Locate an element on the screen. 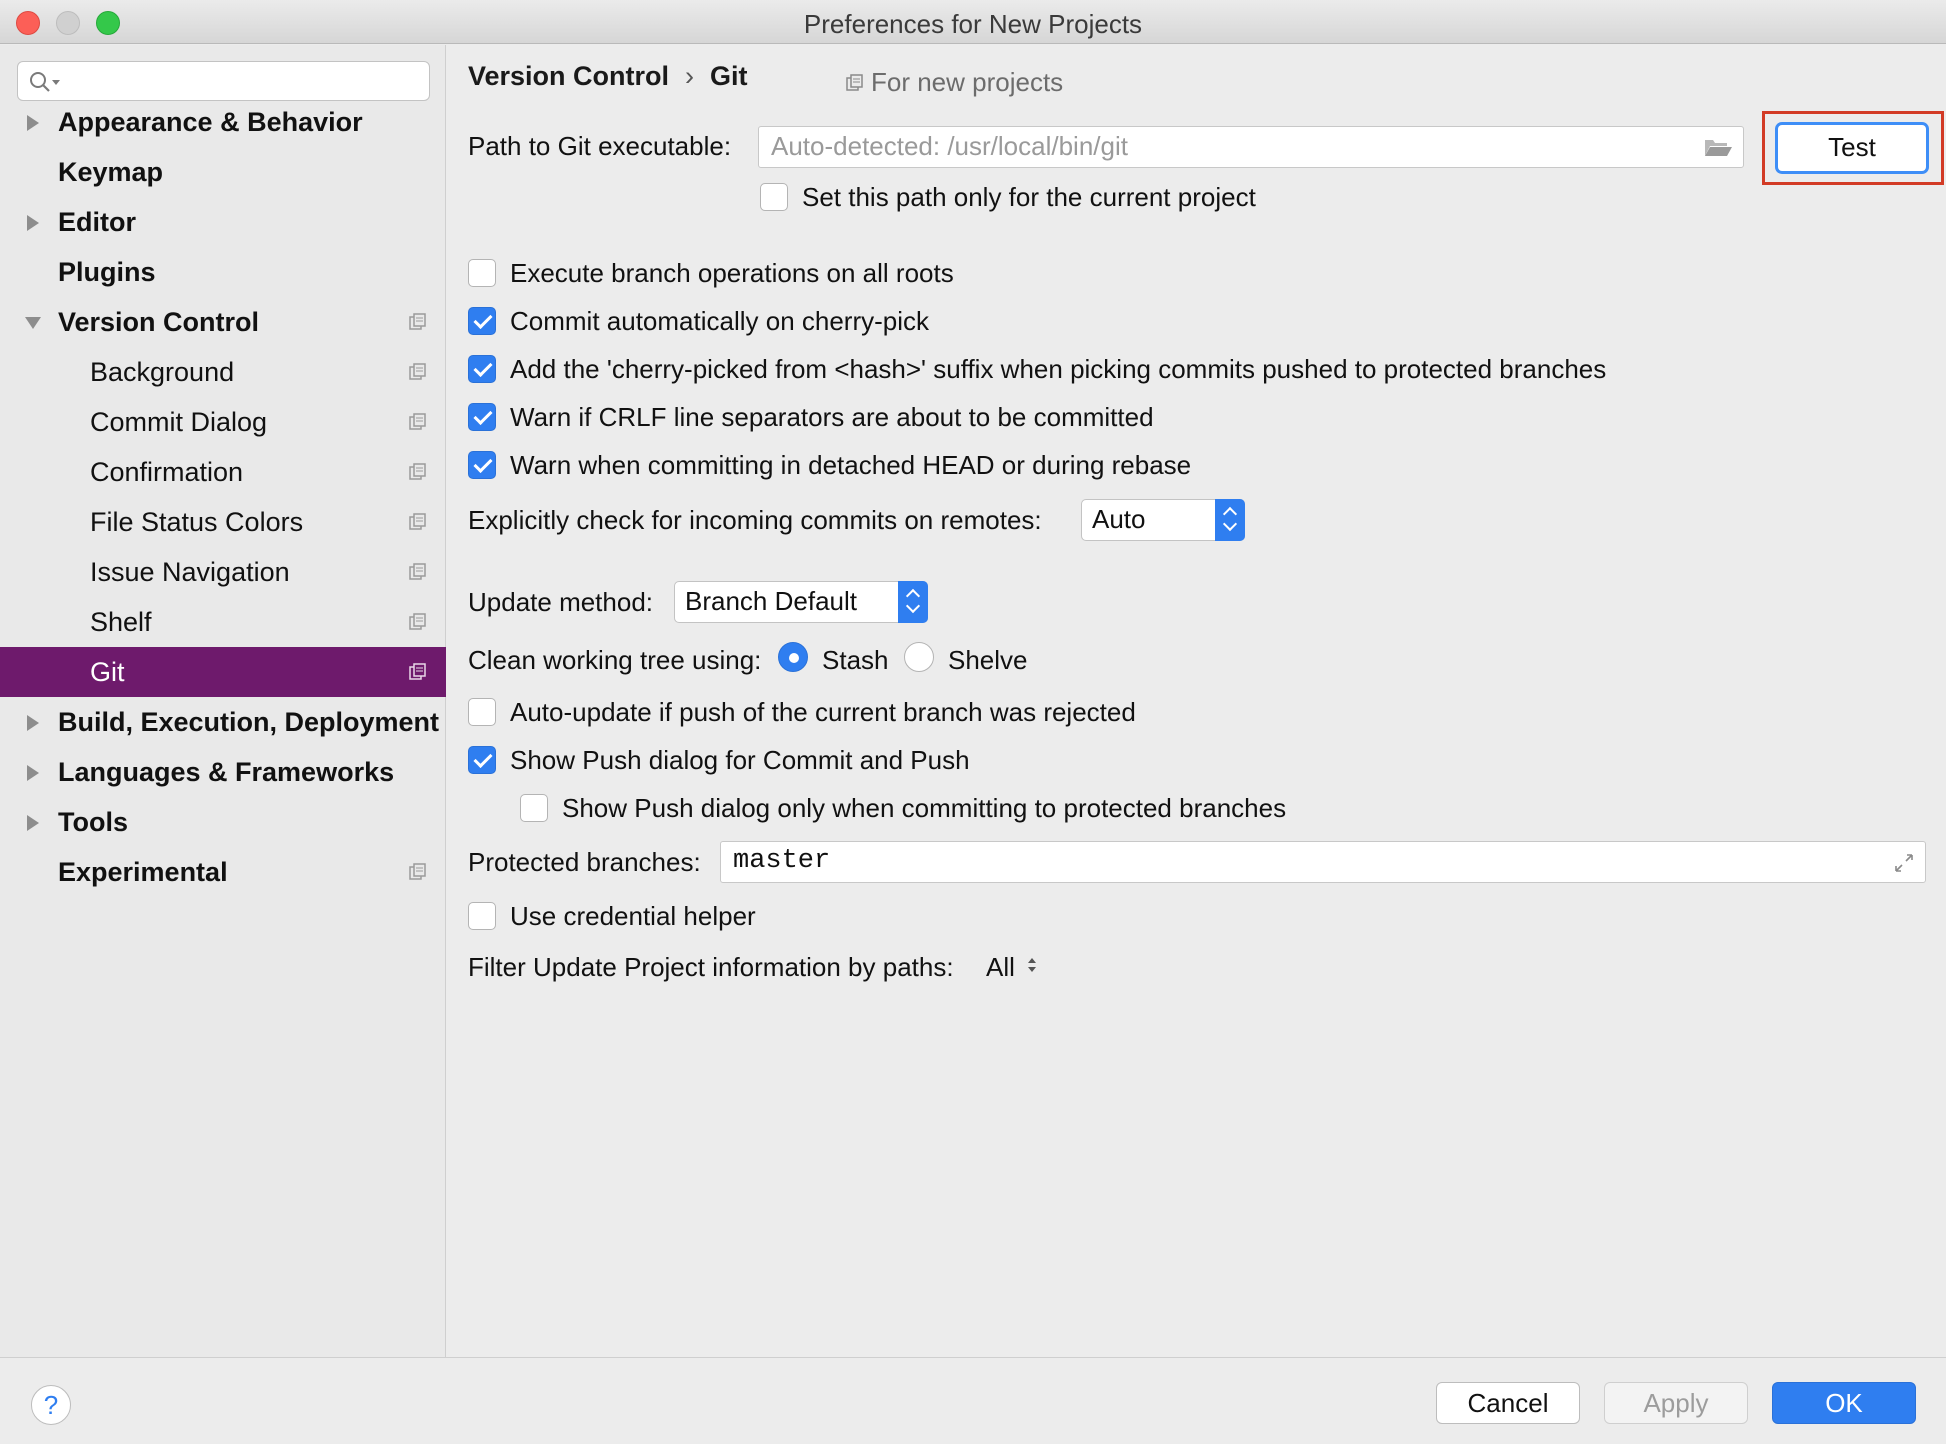  commit-cherry-pick-label: Commit automatically on cherry-pick is located at coordinates (720, 321).